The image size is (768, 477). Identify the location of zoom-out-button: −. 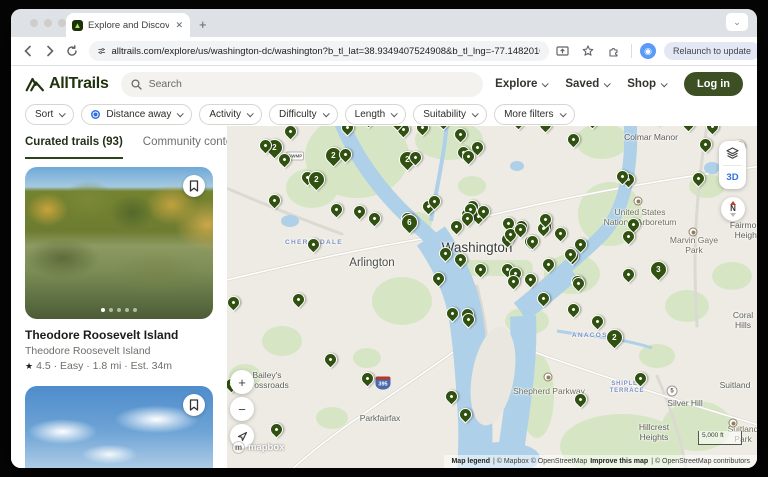
(242, 409).